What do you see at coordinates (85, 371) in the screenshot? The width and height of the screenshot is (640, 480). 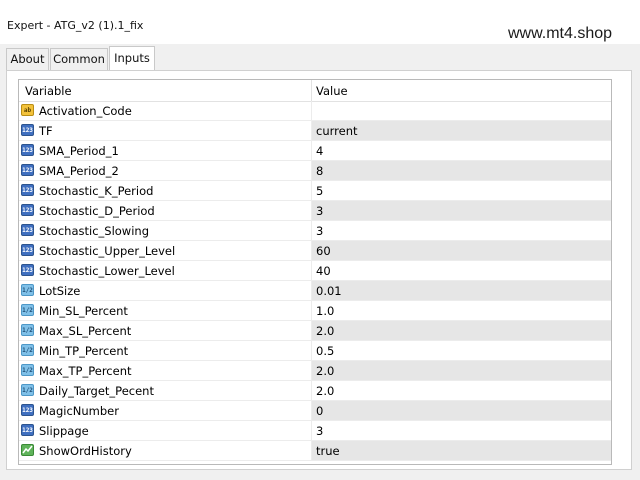 I see `variable-name: Max_TP_Percent` at bounding box center [85, 371].